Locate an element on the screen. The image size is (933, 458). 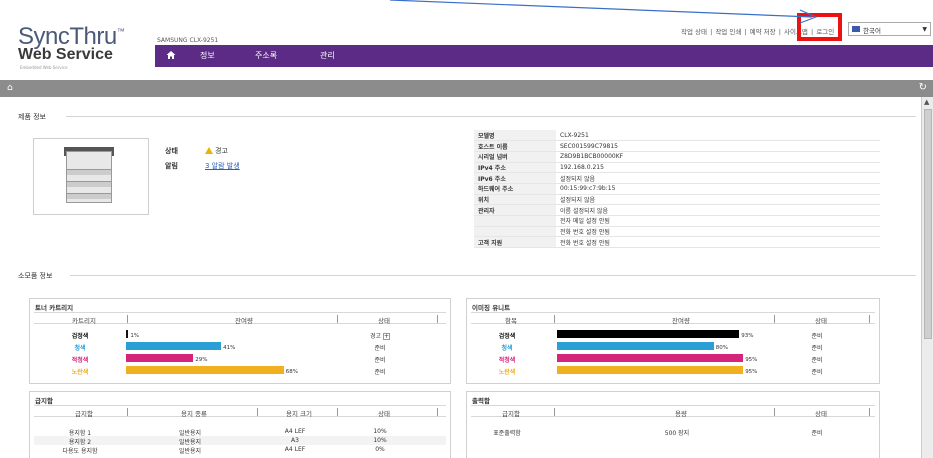
info-value: SEC001599C79815 is located at coordinates (718, 146).